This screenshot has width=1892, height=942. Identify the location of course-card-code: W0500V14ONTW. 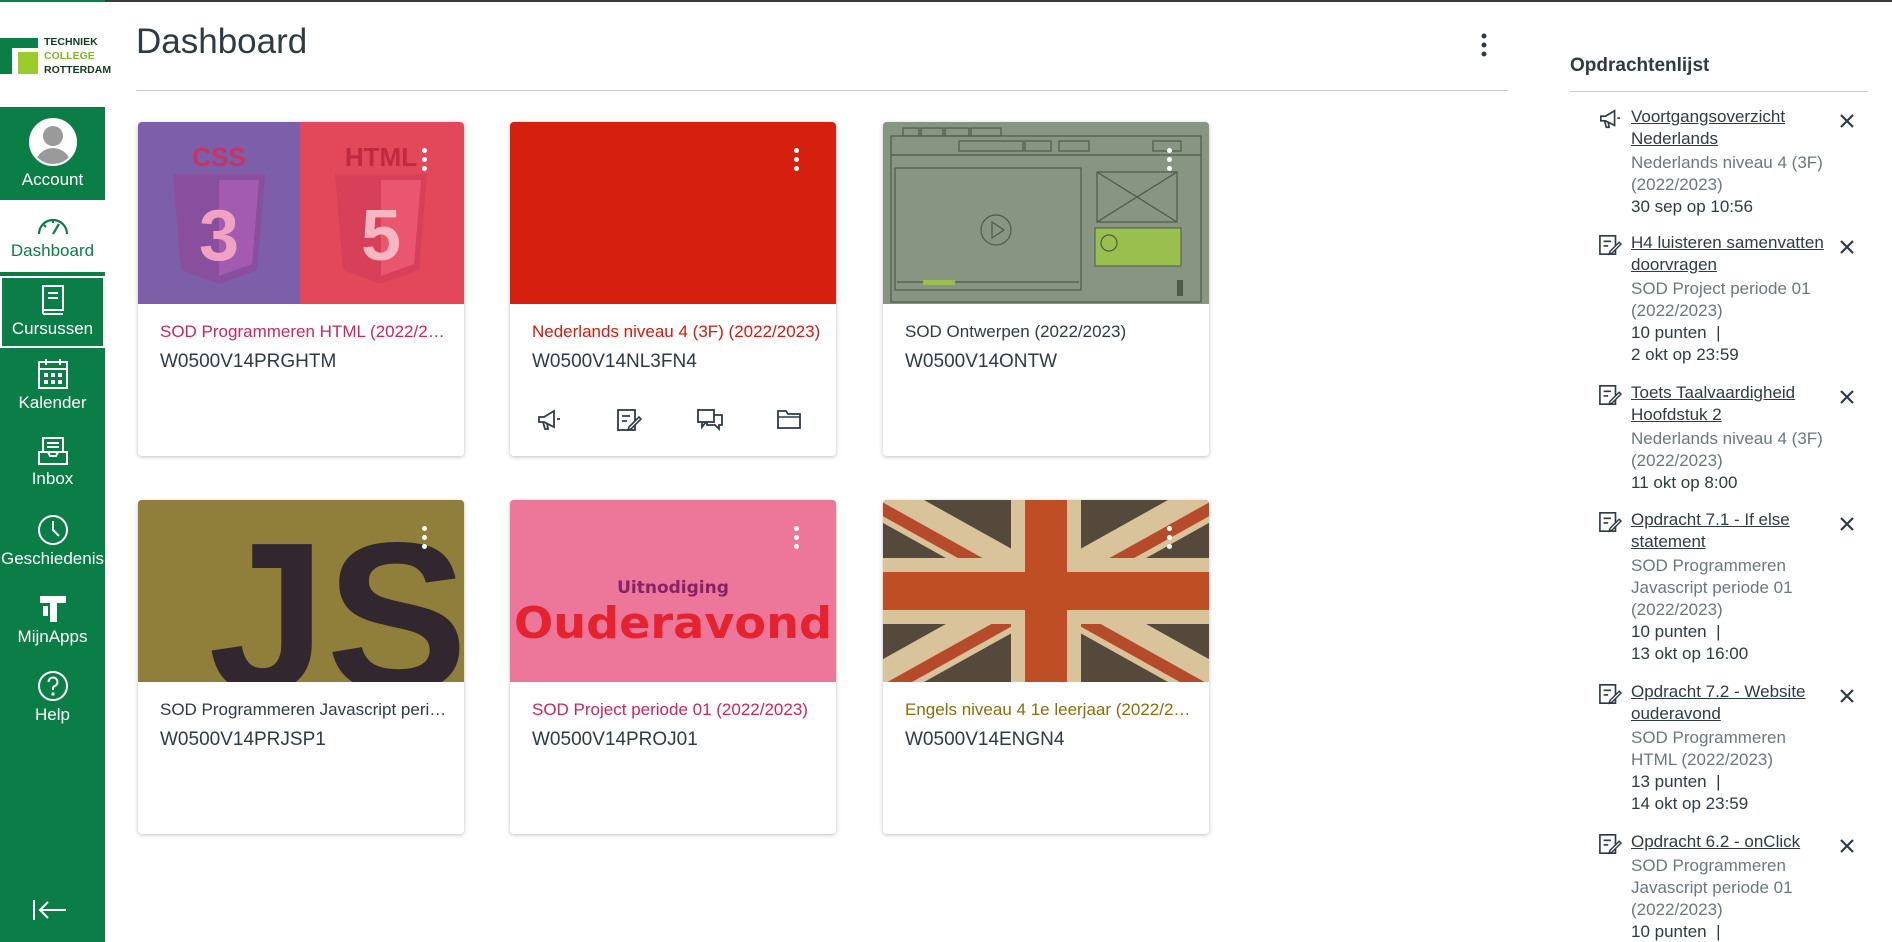
(981, 361).